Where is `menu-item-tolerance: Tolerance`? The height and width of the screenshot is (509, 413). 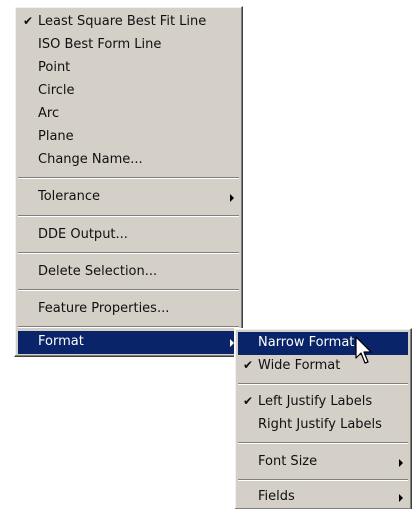
menu-item-tolerance: Tolerance is located at coordinates (128, 197).